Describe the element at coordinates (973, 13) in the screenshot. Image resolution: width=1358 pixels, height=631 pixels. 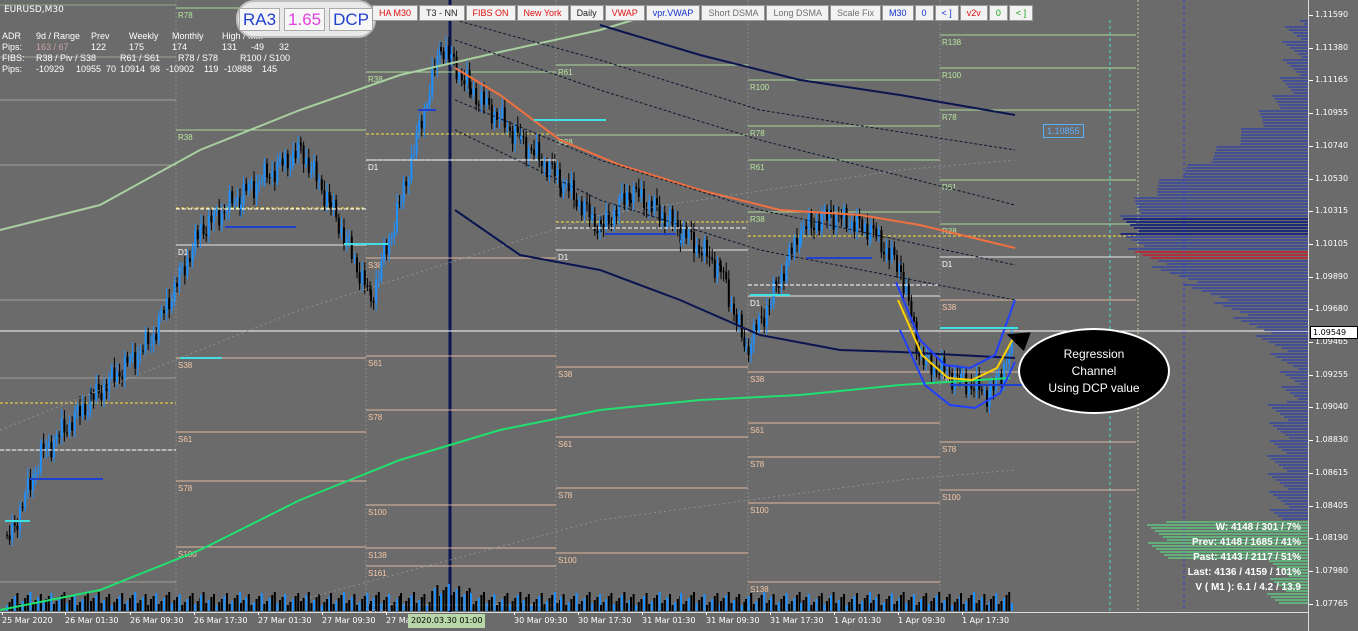
I see `toolbar-button-v2v-13: v2v` at that location.